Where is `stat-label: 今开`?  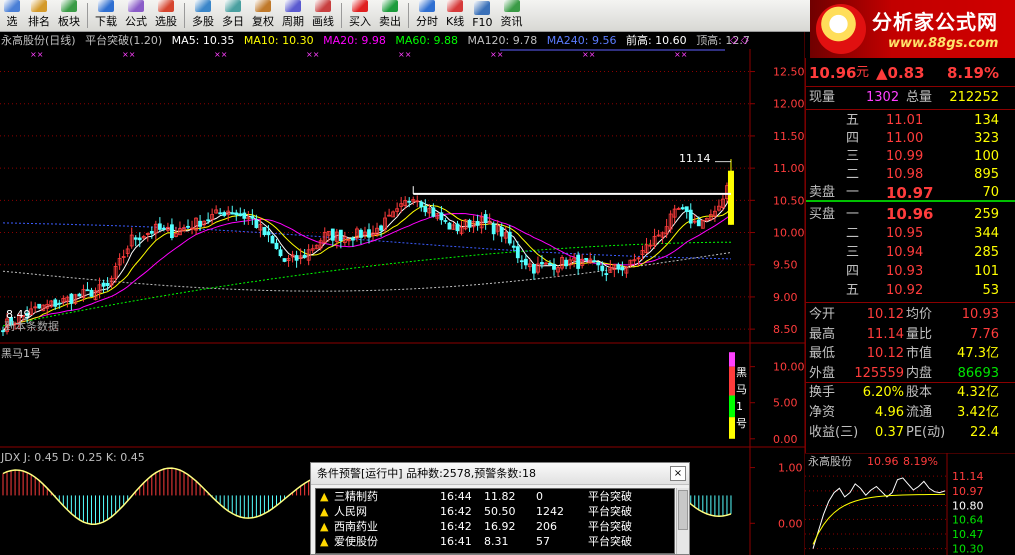 stat-label: 今开 is located at coordinates (822, 314).